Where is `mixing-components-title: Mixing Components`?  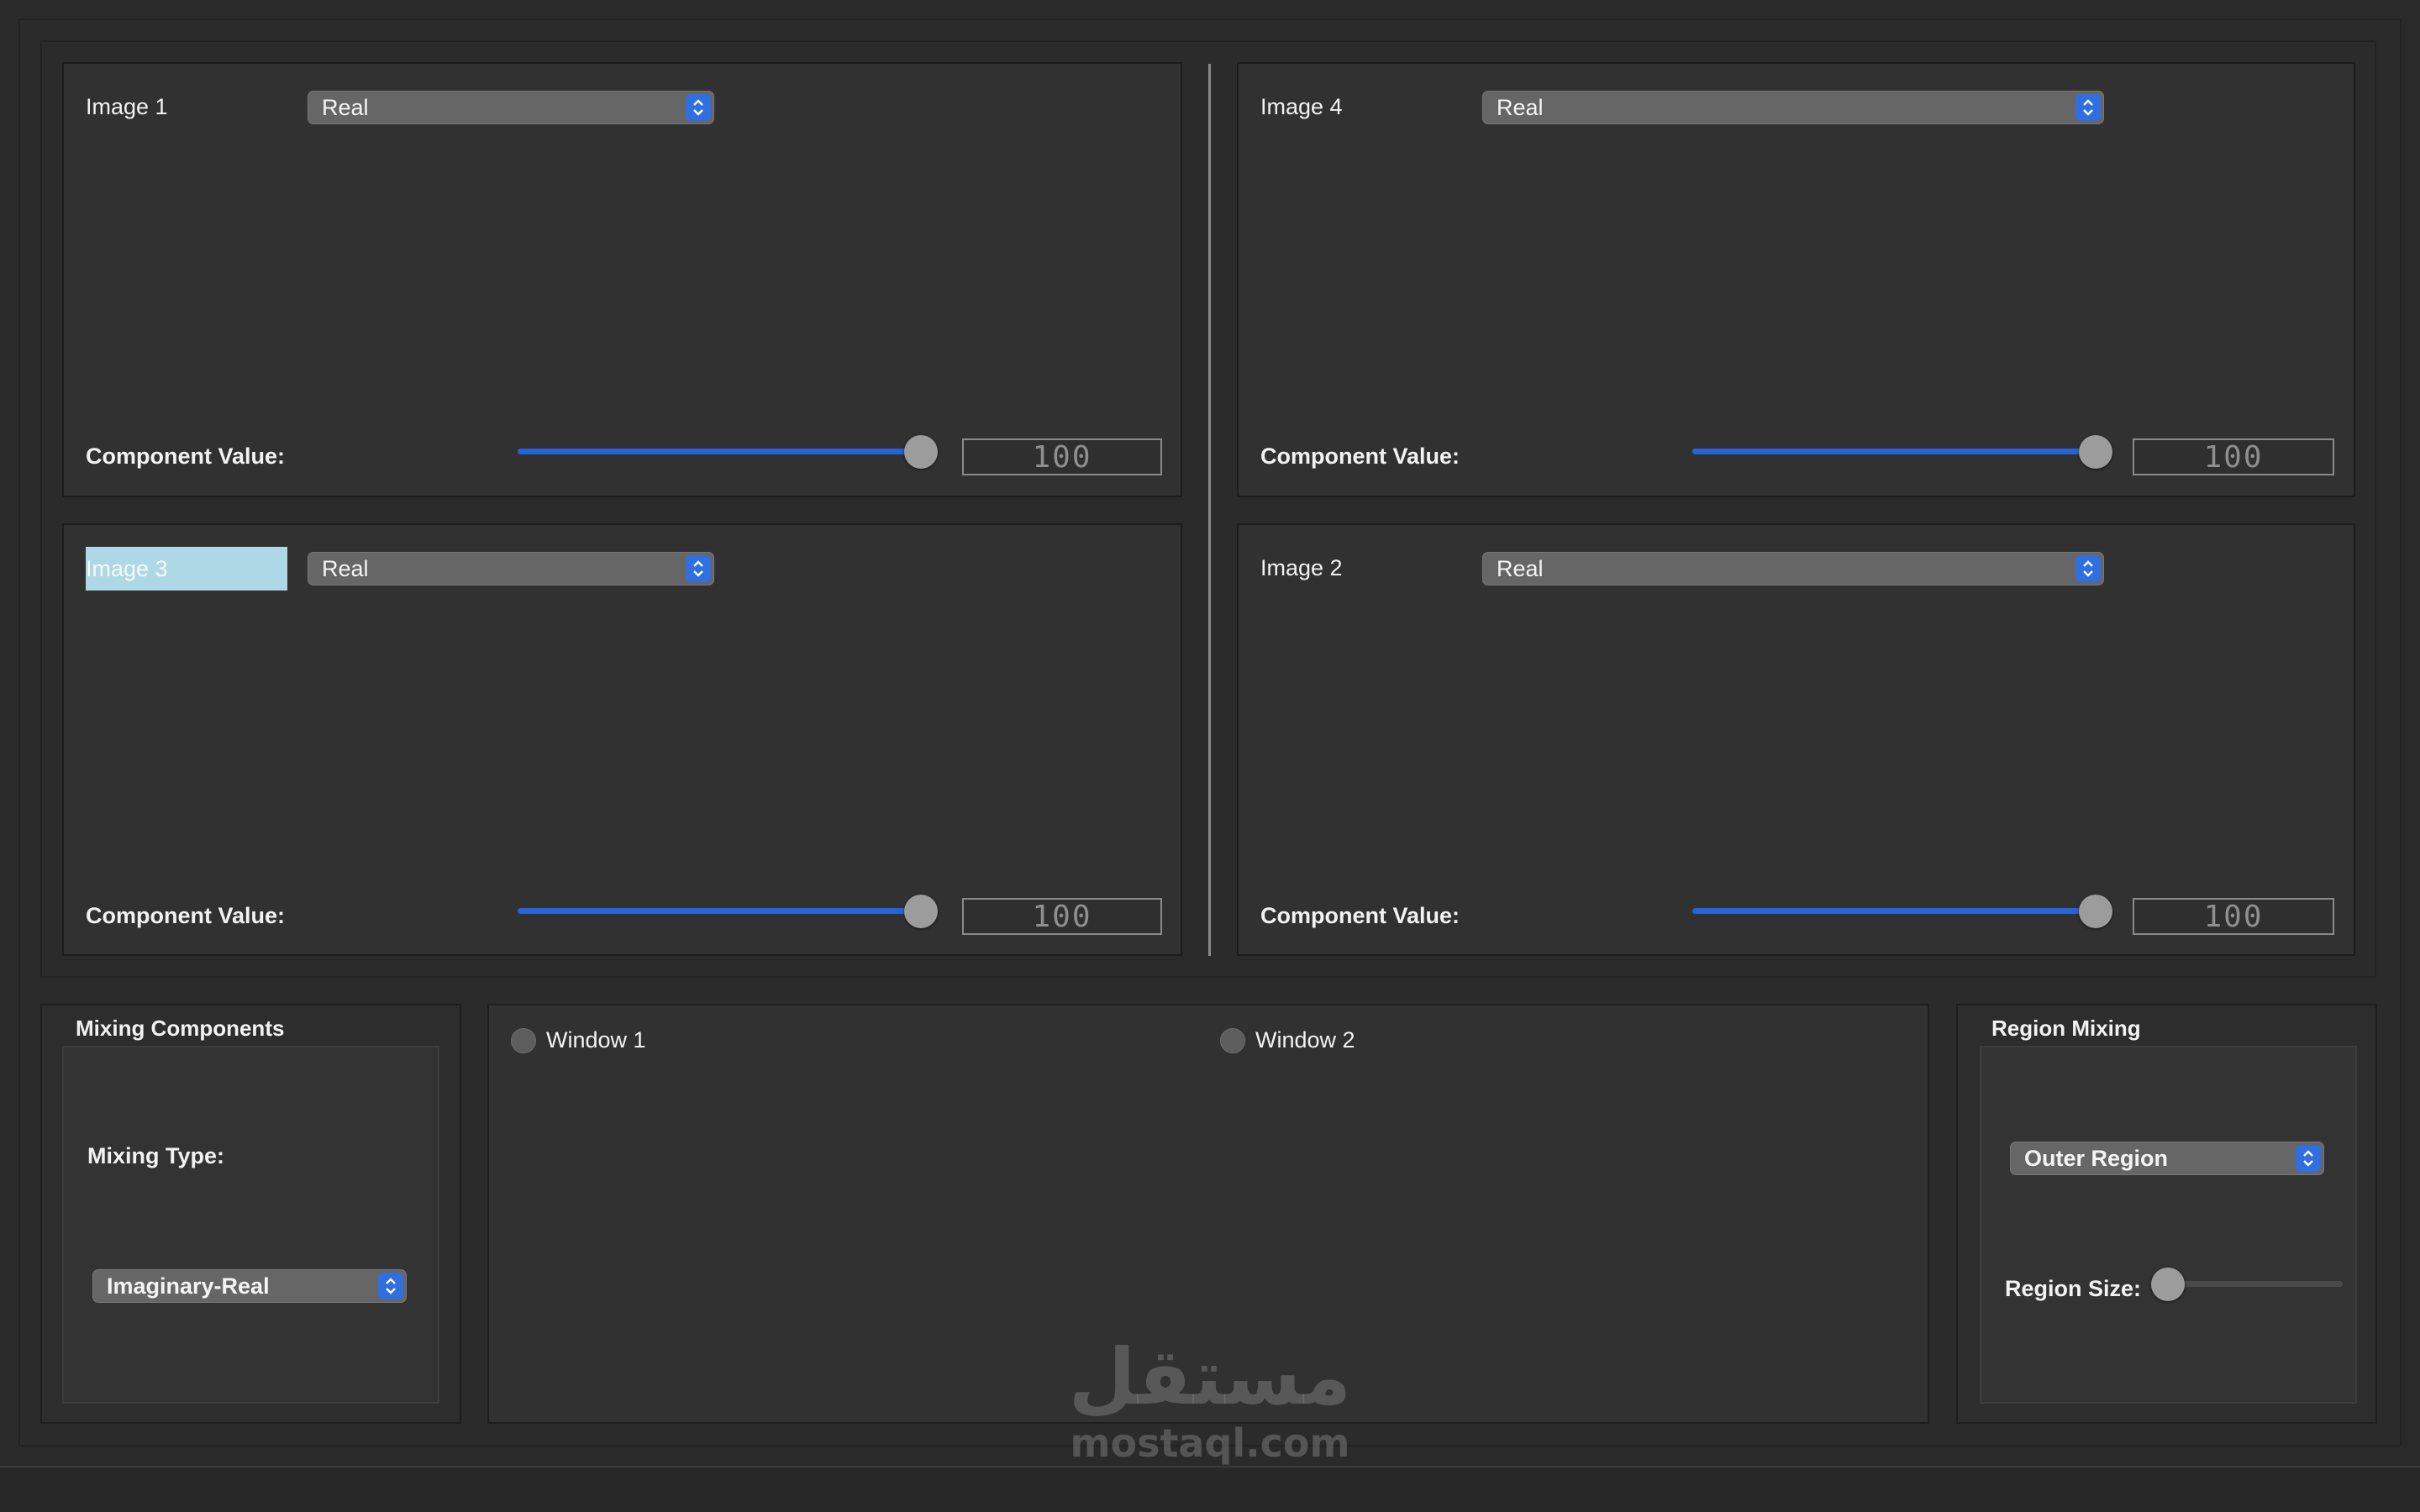
mixing-components-title: Mixing Components is located at coordinates (180, 1028).